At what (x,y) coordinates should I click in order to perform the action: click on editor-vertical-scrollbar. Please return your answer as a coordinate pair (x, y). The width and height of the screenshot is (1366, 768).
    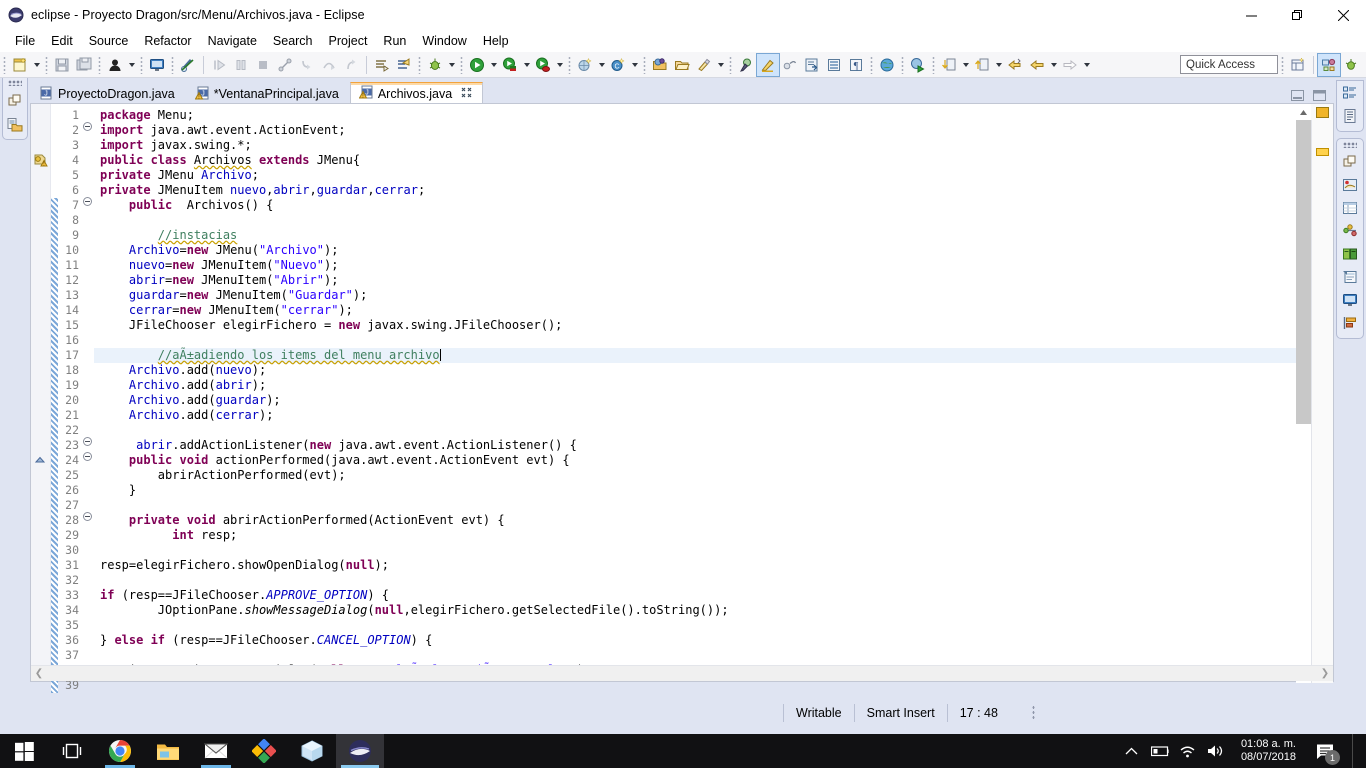
    Looking at the image, I should click on (1303, 393).